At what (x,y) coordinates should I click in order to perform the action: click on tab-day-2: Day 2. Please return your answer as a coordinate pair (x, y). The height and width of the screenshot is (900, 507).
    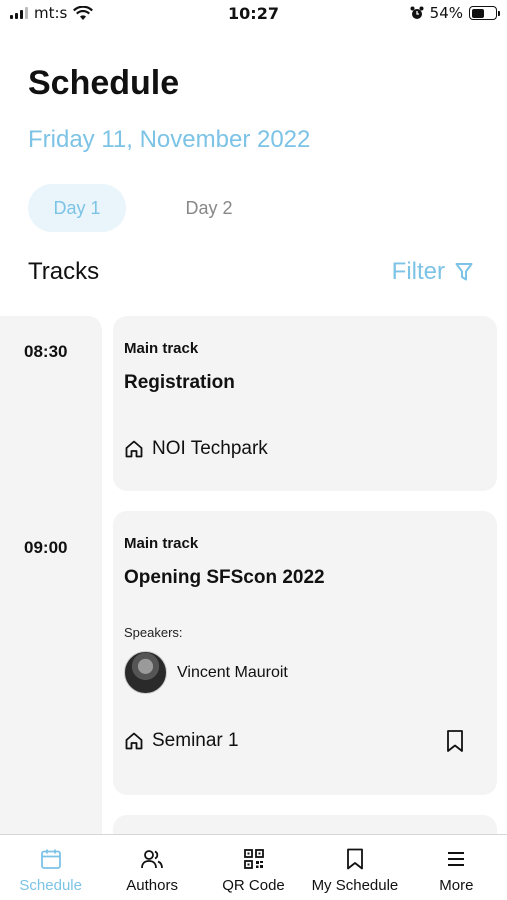
    Looking at the image, I should click on (209, 208).